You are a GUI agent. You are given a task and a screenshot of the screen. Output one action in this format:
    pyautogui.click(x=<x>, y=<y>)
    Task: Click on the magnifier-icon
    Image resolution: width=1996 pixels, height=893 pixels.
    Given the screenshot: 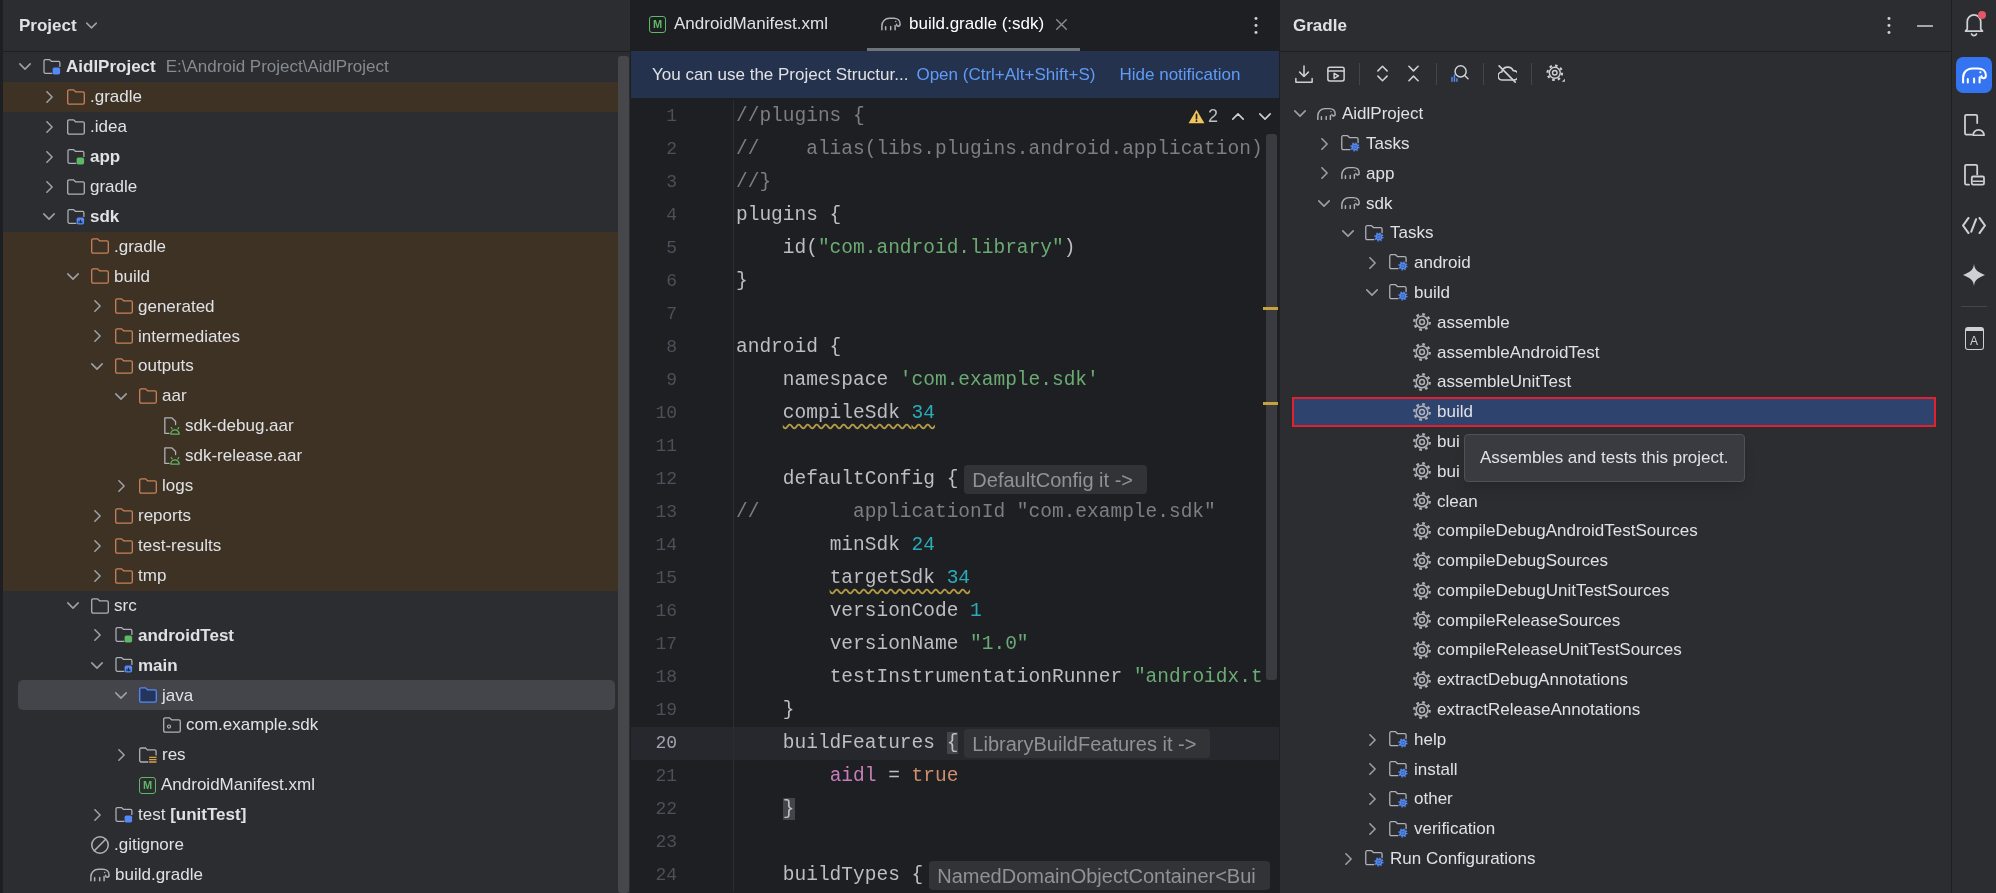 What is the action you would take?
    pyautogui.click(x=1460, y=73)
    